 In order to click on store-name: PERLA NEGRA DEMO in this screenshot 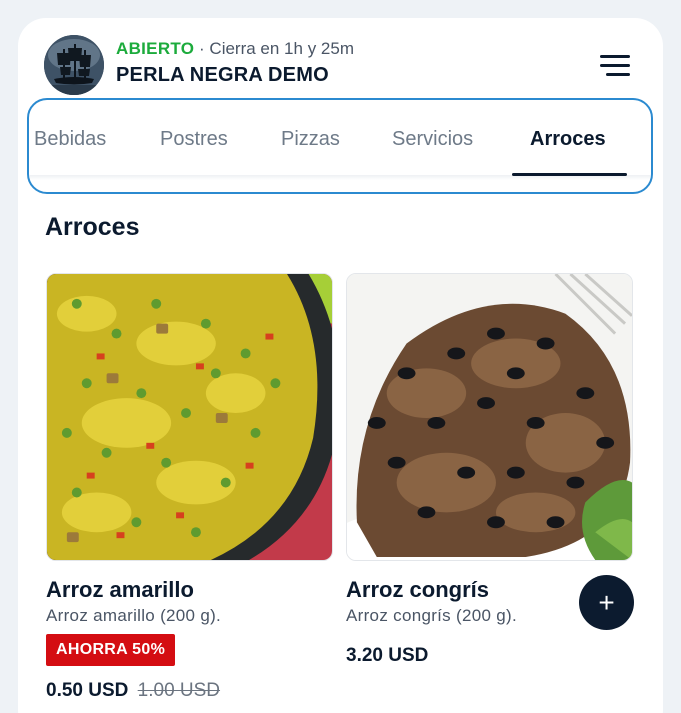, I will do `click(222, 75)`.